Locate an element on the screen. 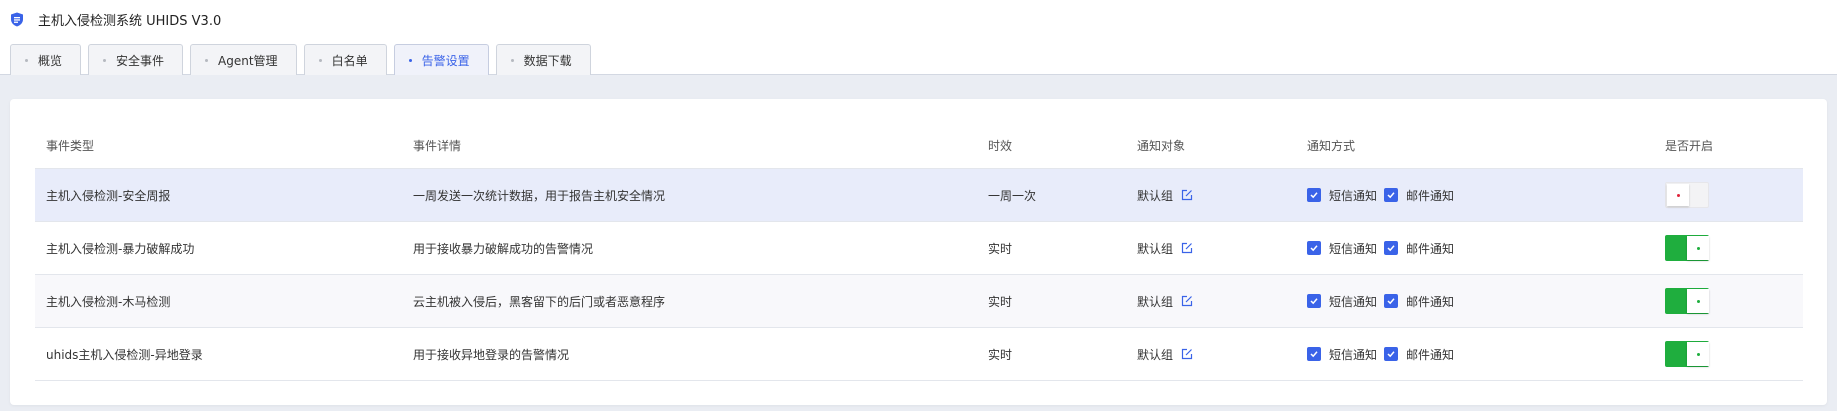 This screenshot has width=1837, height=411. header-enabled: 是否开启 is located at coordinates (1689, 146).